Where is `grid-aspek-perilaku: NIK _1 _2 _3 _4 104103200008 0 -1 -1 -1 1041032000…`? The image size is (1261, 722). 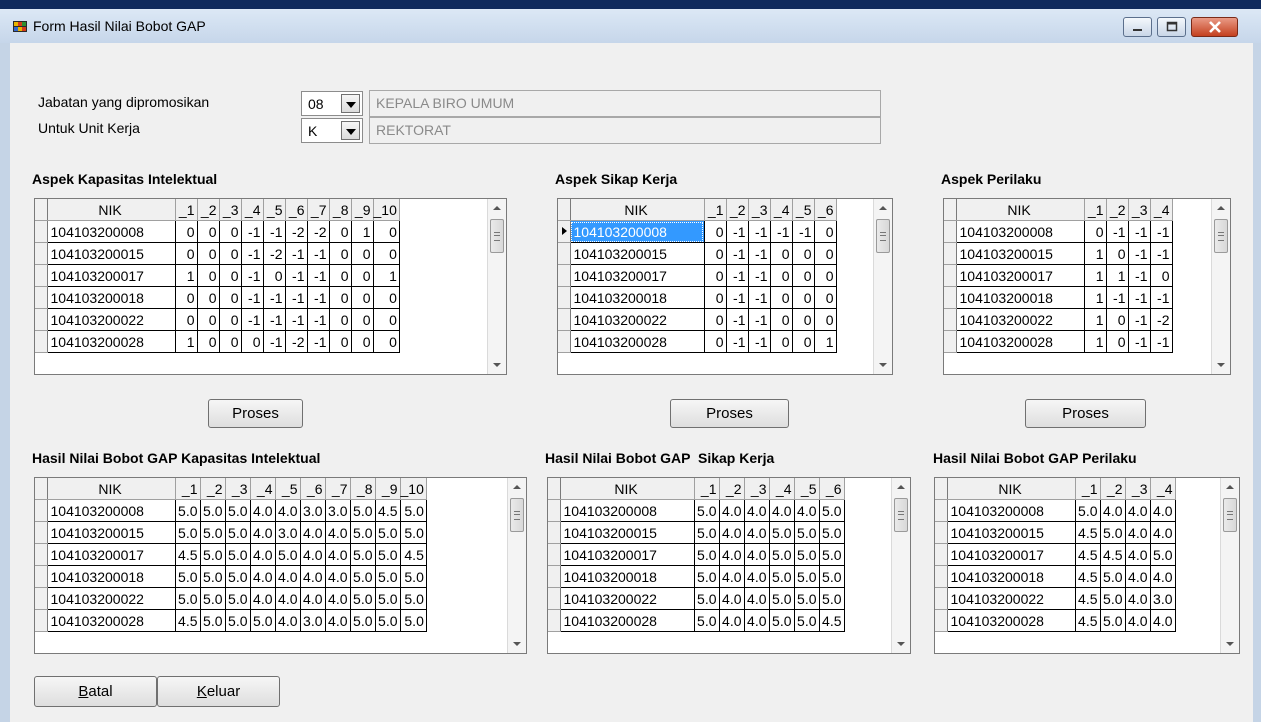
grid-aspek-perilaku: NIK _1 _2 _3 _4 104103200008 0 -1 -1 -1 1041032000… is located at coordinates (1087, 286).